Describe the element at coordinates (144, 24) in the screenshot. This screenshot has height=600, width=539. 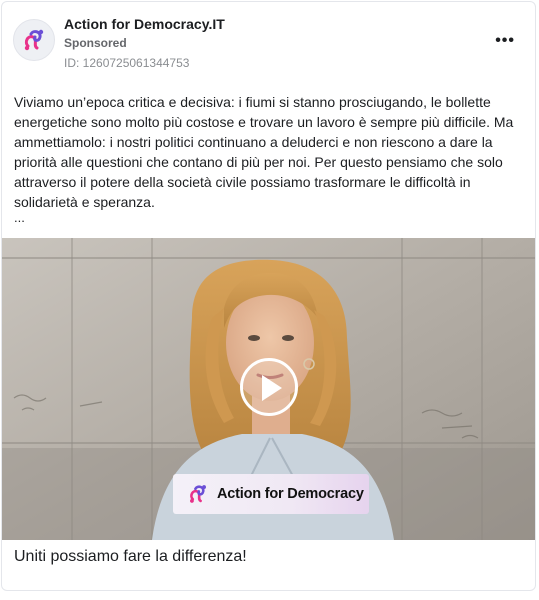
I see `page-name: Action for Democracy.IT` at that location.